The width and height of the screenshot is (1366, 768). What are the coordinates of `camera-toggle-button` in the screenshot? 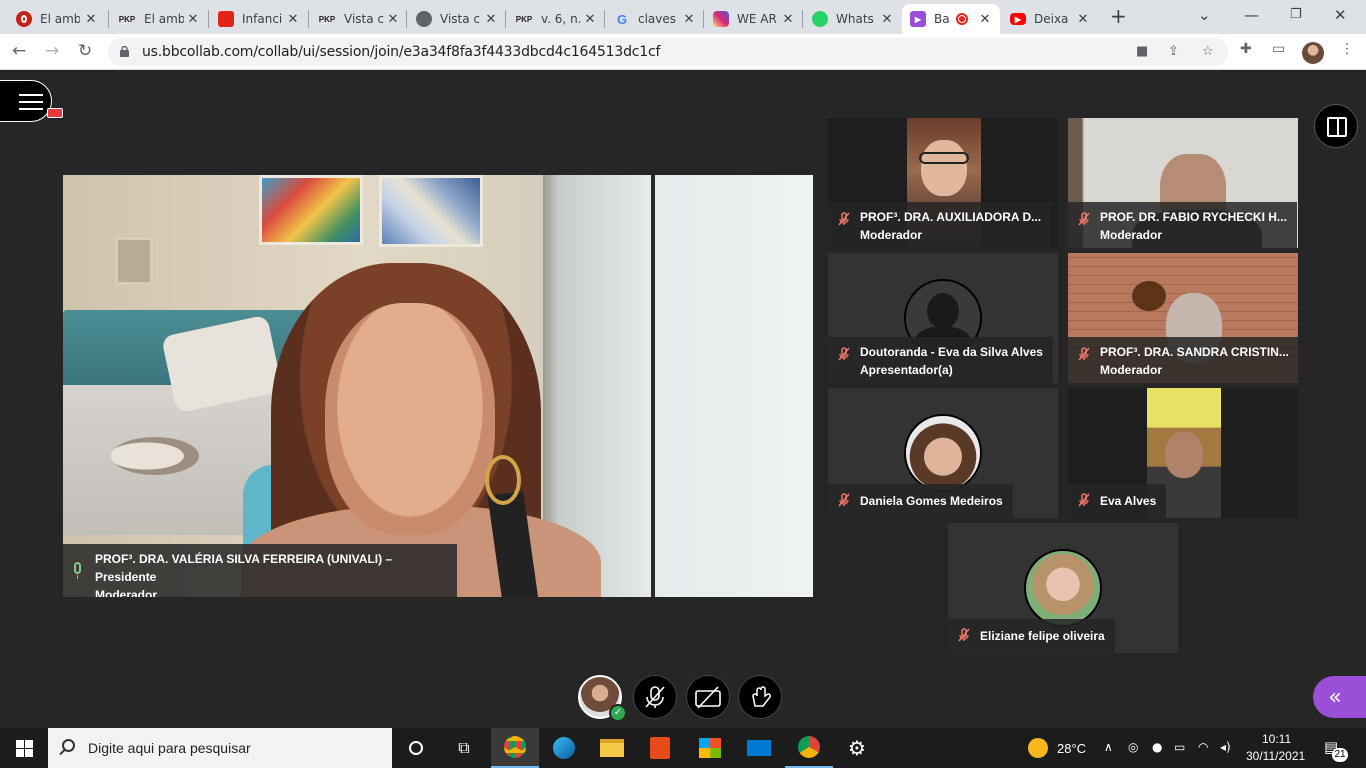 It's located at (708, 697).